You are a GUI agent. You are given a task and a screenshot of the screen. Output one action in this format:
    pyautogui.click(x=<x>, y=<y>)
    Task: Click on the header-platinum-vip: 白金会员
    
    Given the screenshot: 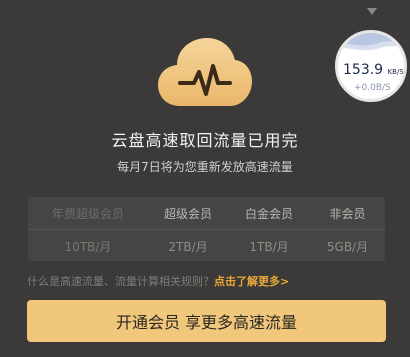 What is the action you would take?
    pyautogui.click(x=268, y=213)
    